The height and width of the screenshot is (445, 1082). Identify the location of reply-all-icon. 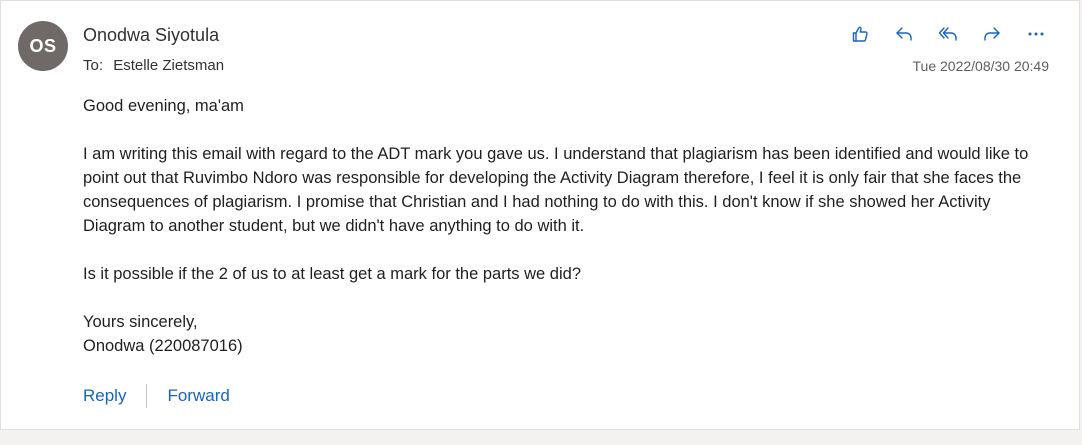
(947, 34).